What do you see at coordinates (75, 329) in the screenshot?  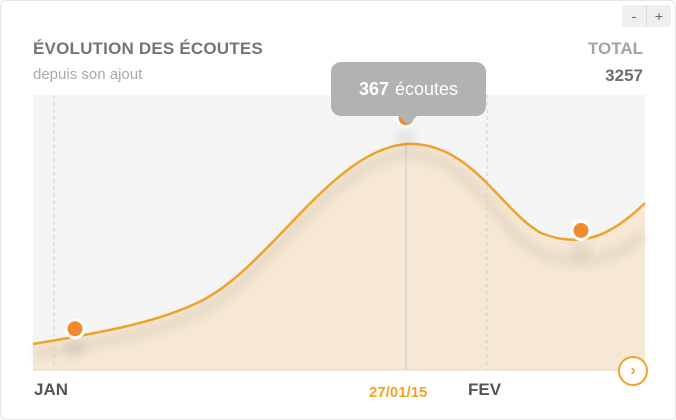 I see `point-jan` at bounding box center [75, 329].